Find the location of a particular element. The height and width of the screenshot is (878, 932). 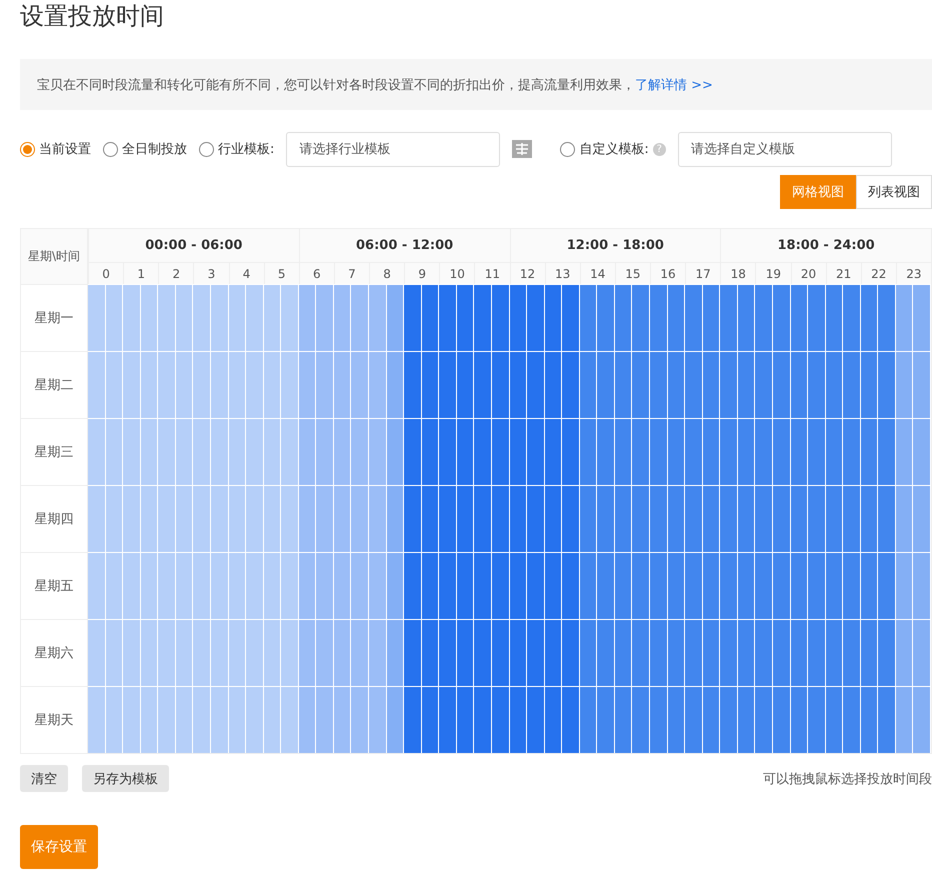

mode-radio: 自定义模板: is located at coordinates (604, 149).